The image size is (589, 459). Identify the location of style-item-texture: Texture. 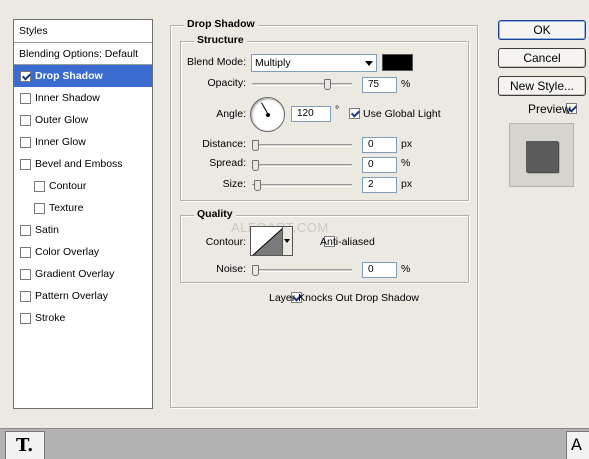
(83, 208).